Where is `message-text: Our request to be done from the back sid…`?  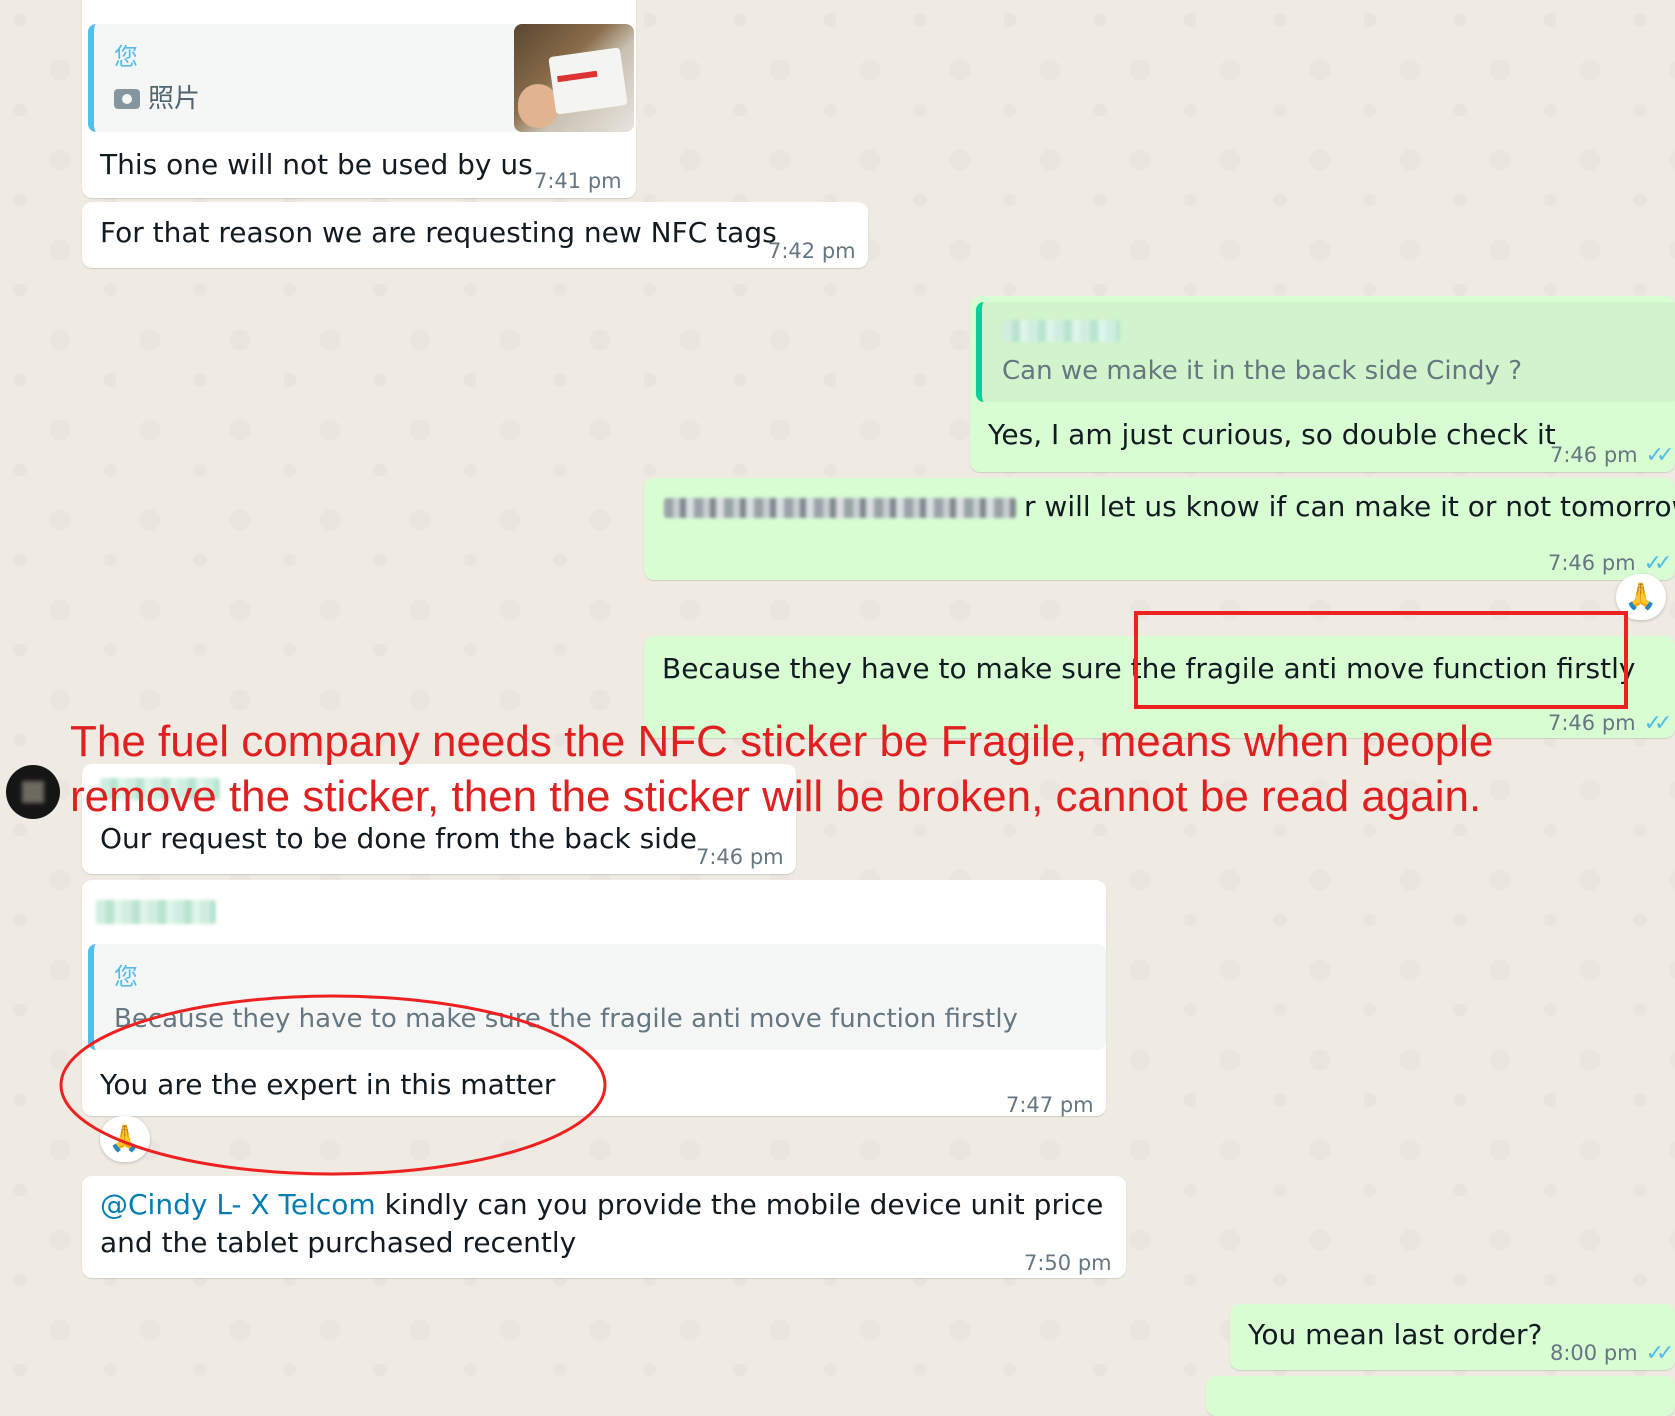 message-text: Our request to be done from the back sid… is located at coordinates (398, 838).